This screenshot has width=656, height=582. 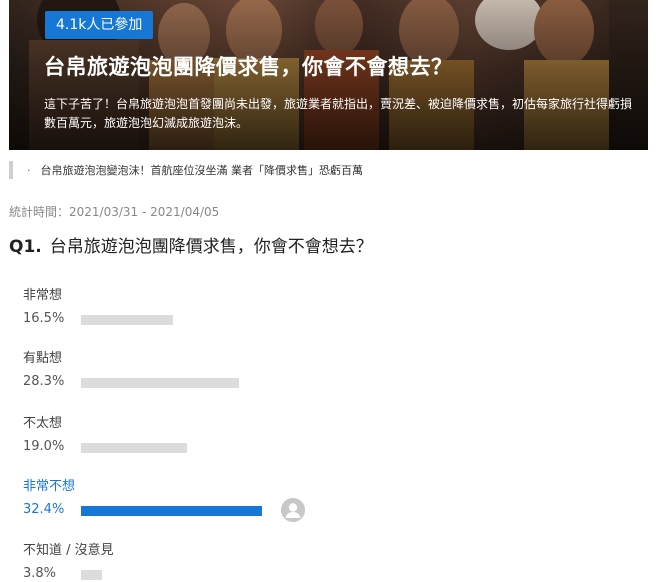 I want to click on related-article-link: 台帛旅遊泡泡變泡沫！首航座位沒坐滿 業者「降價求售」恐虧百萬, so click(x=202, y=170).